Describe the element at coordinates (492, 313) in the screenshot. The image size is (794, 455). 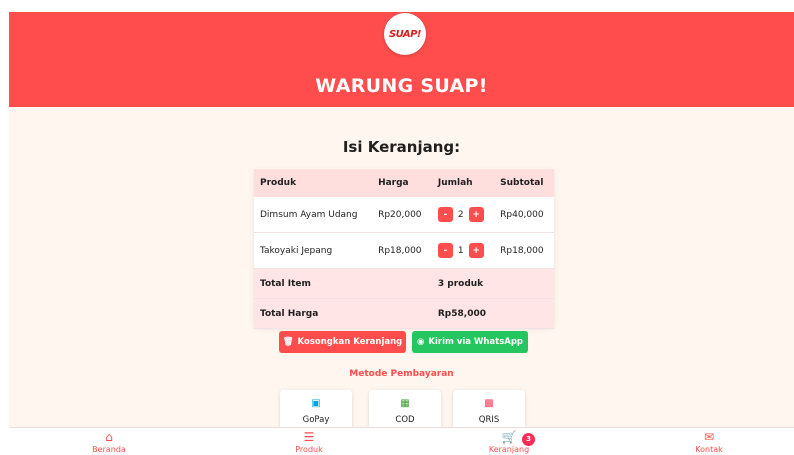
I see `total-price-value: Rp58,000` at that location.